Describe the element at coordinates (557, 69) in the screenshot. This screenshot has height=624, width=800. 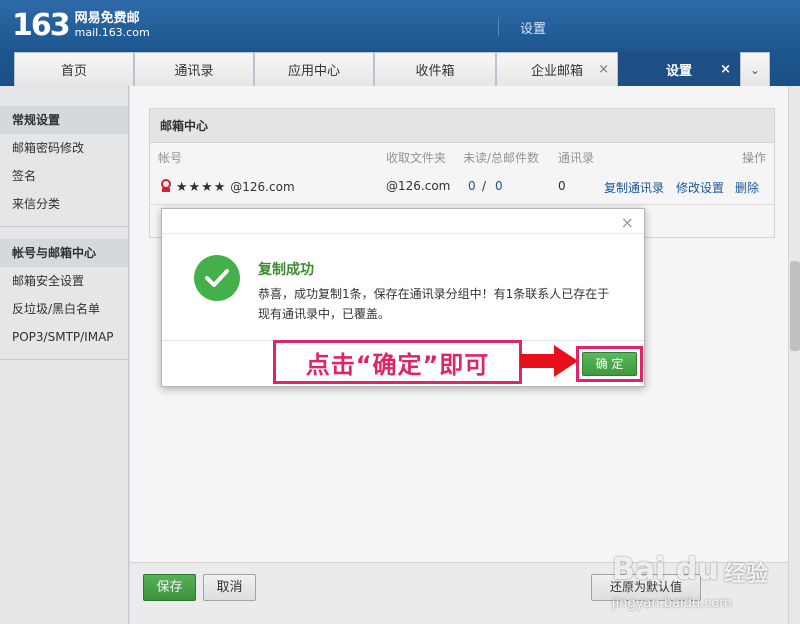
I see `tab-enterprise-mail: 企业邮箱 ×` at that location.